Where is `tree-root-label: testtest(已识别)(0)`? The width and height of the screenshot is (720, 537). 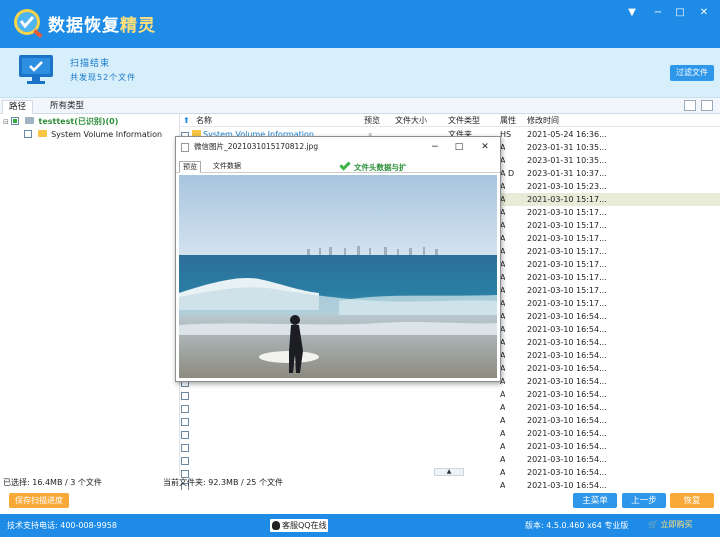 tree-root-label: testtest(已识别)(0) is located at coordinates (78, 121).